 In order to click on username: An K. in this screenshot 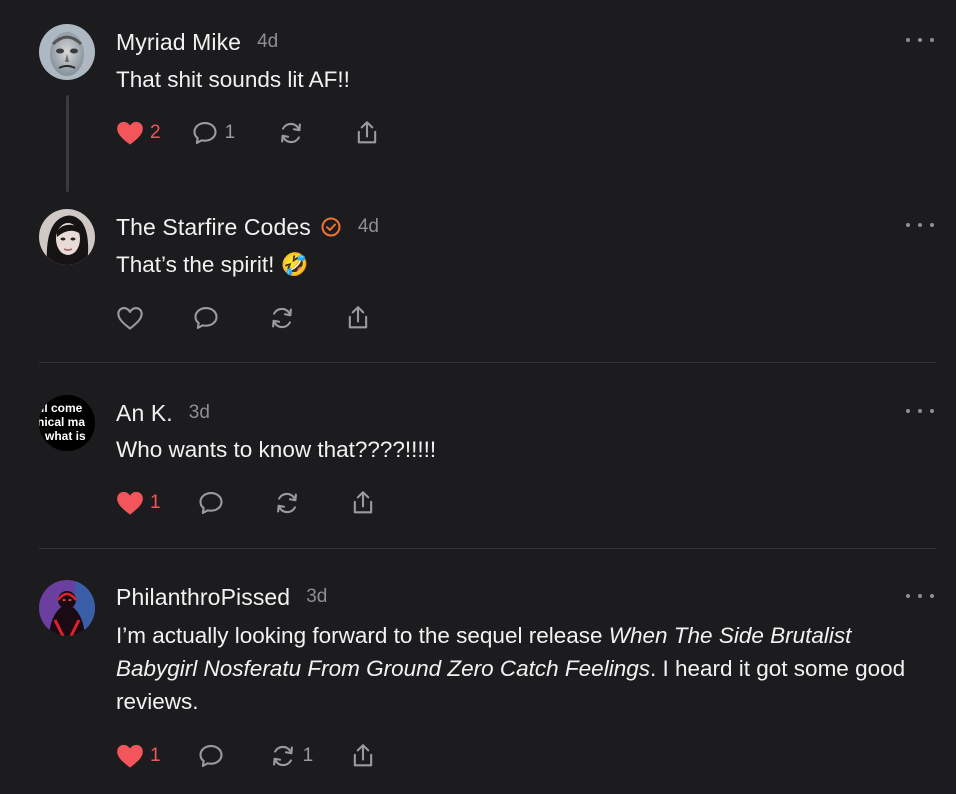, I will do `click(144, 413)`.